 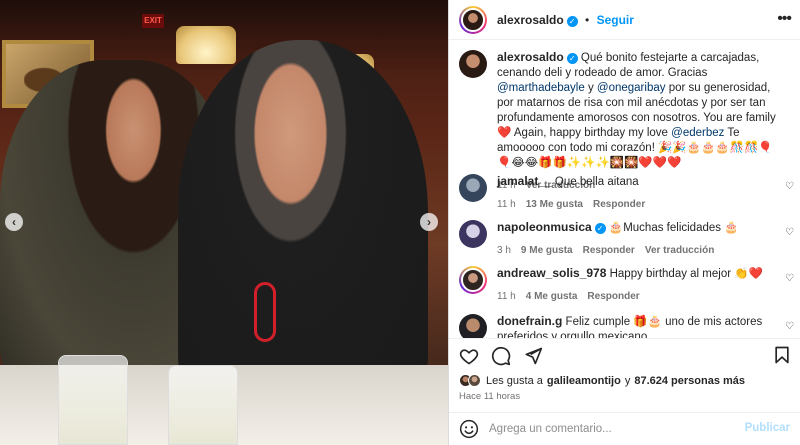 What do you see at coordinates (469, 356) in the screenshot?
I see `heart-icon` at bounding box center [469, 356].